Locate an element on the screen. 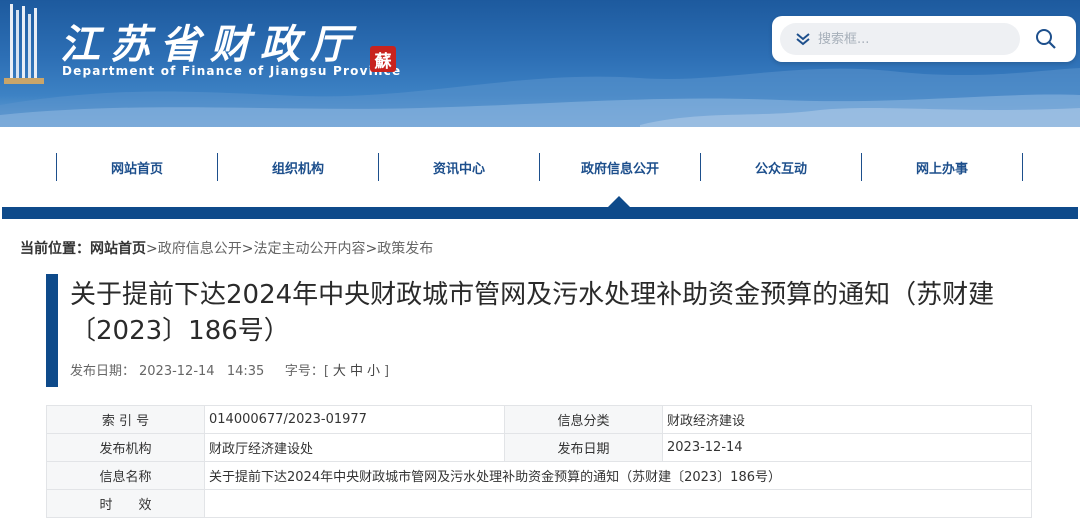 The image size is (1080, 522). font-size-close: ] is located at coordinates (386, 371).